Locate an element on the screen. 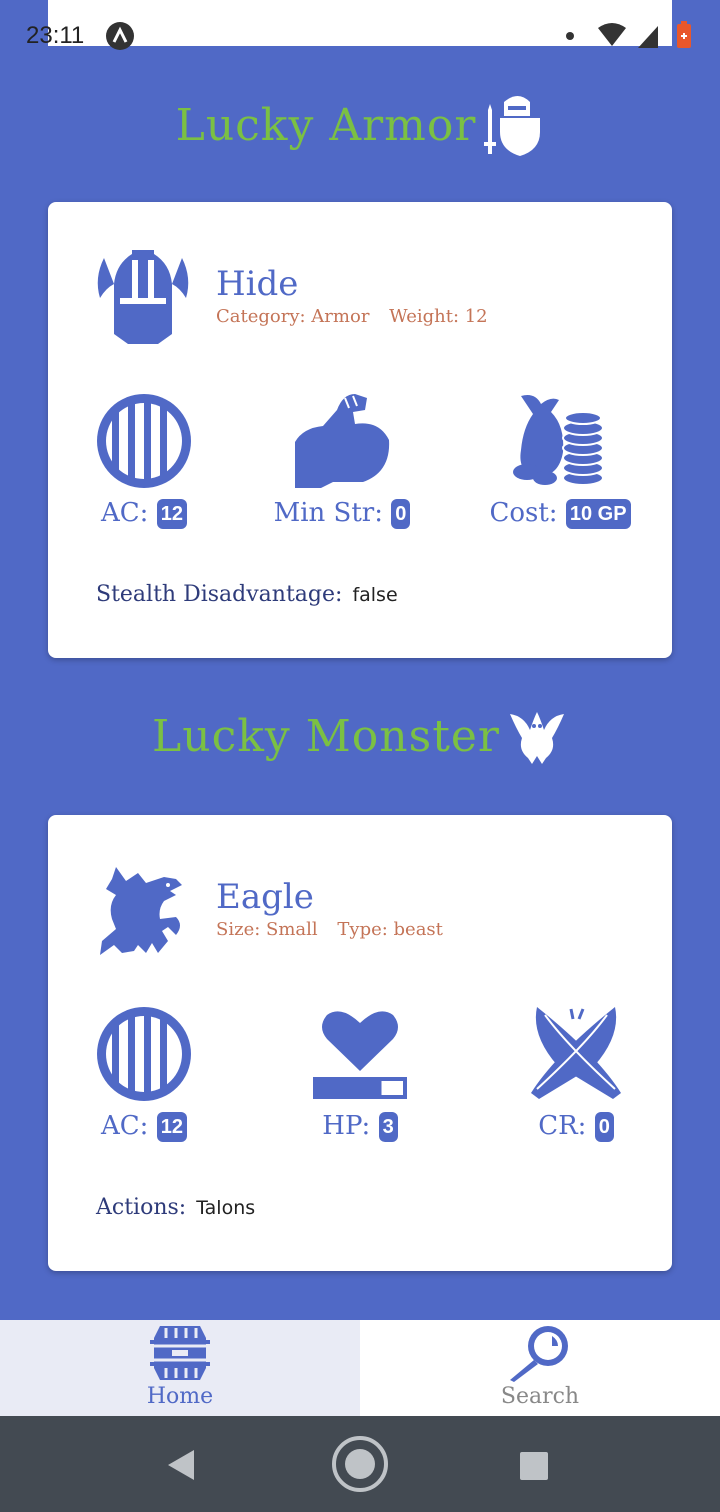  armor-cost-value: 10 GP is located at coordinates (598, 514).